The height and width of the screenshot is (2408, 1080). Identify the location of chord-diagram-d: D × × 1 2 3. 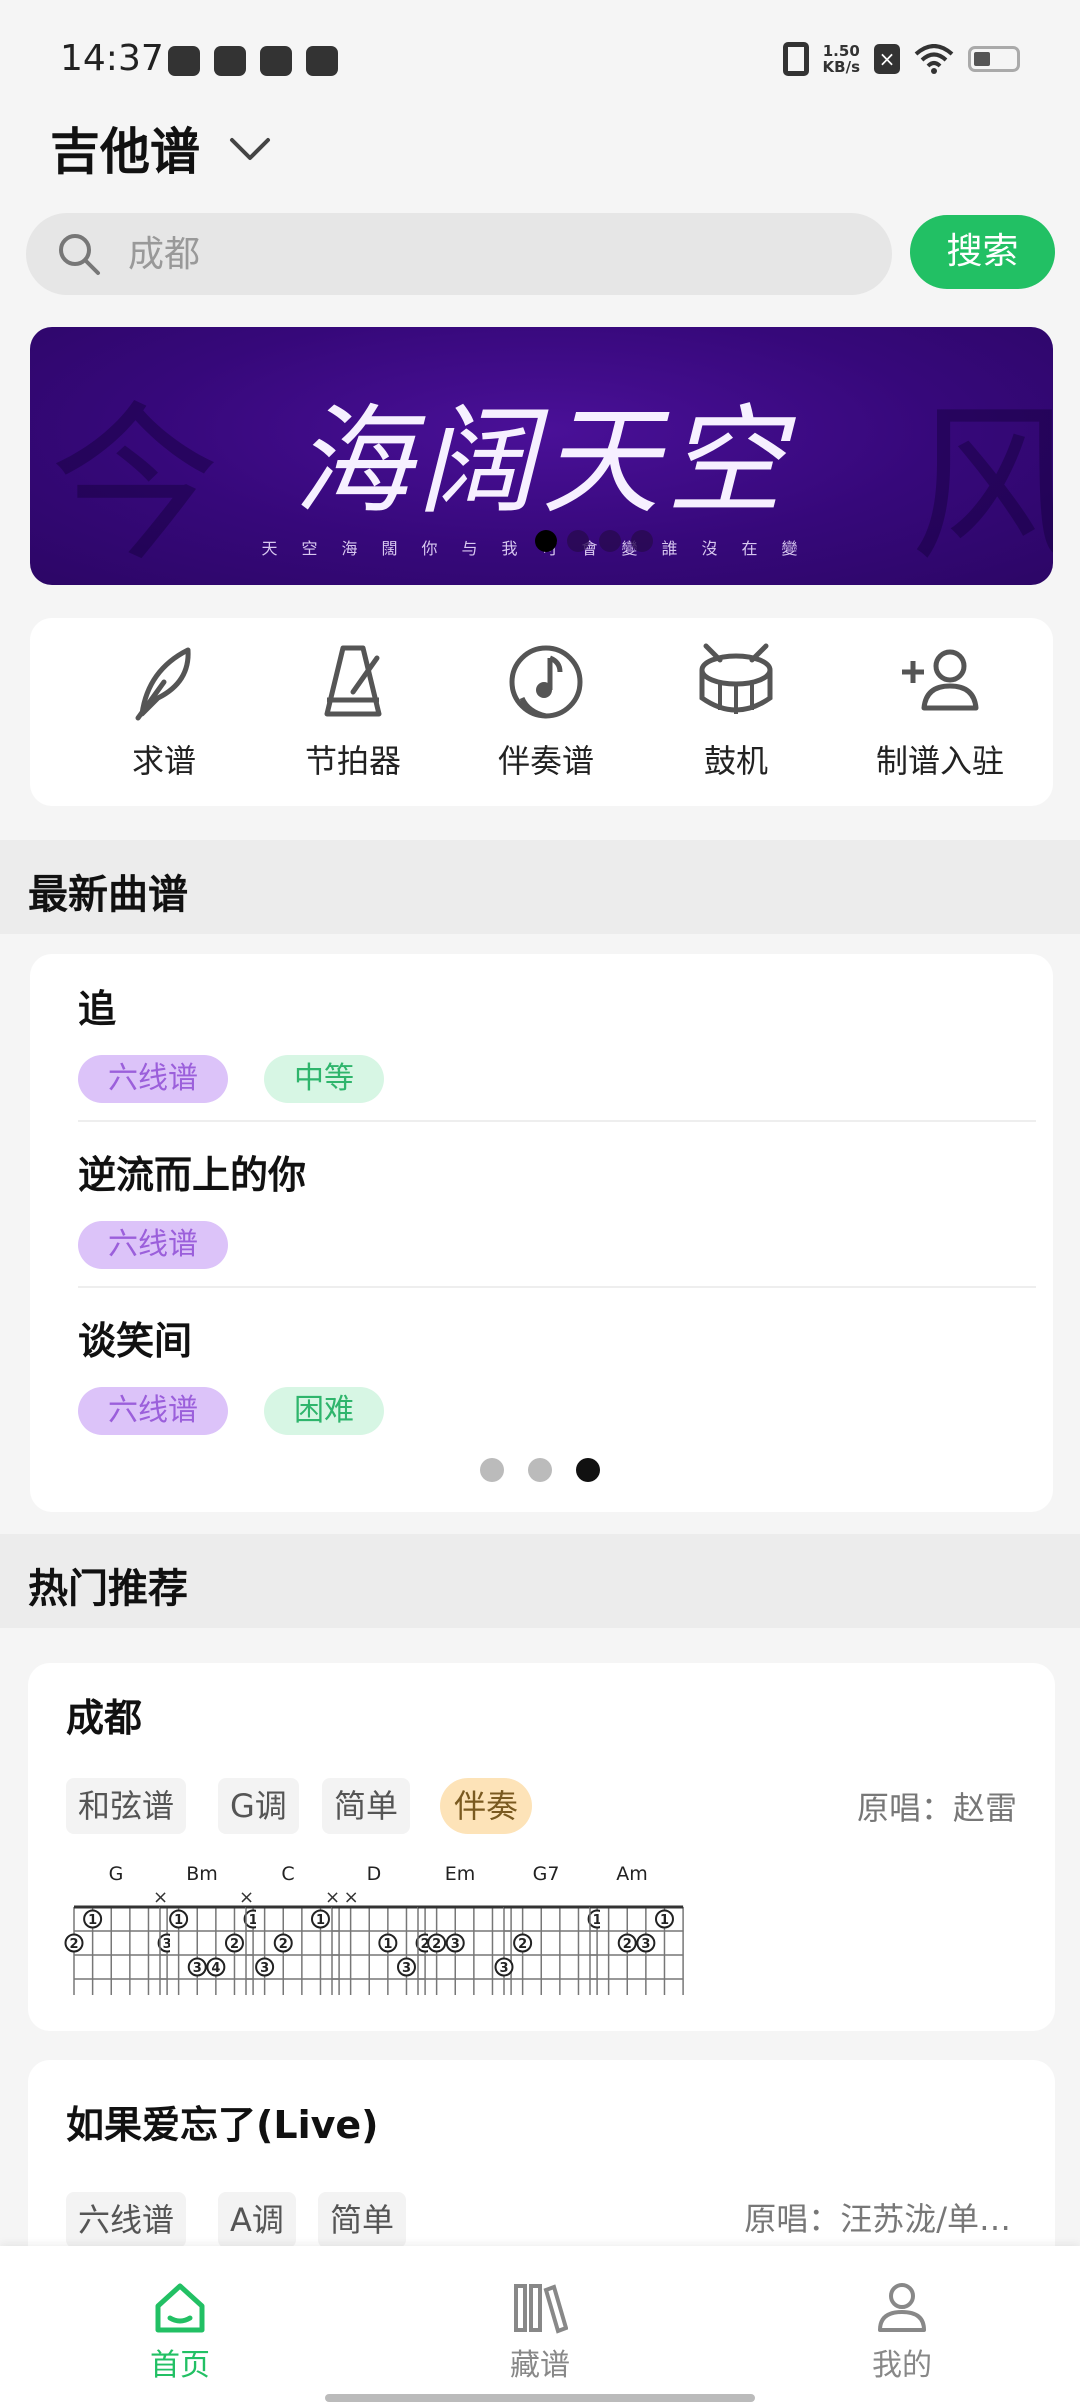
(376, 1933).